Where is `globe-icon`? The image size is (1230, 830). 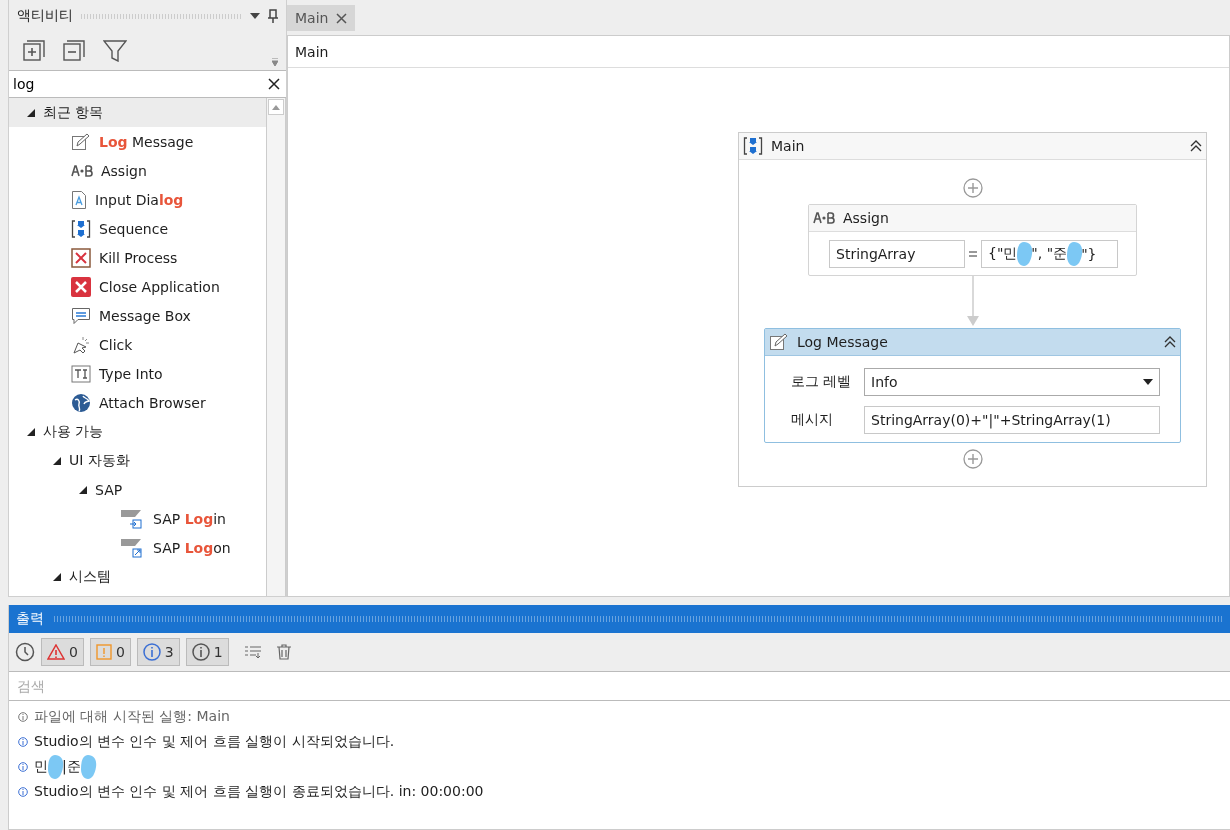 globe-icon is located at coordinates (81, 402).